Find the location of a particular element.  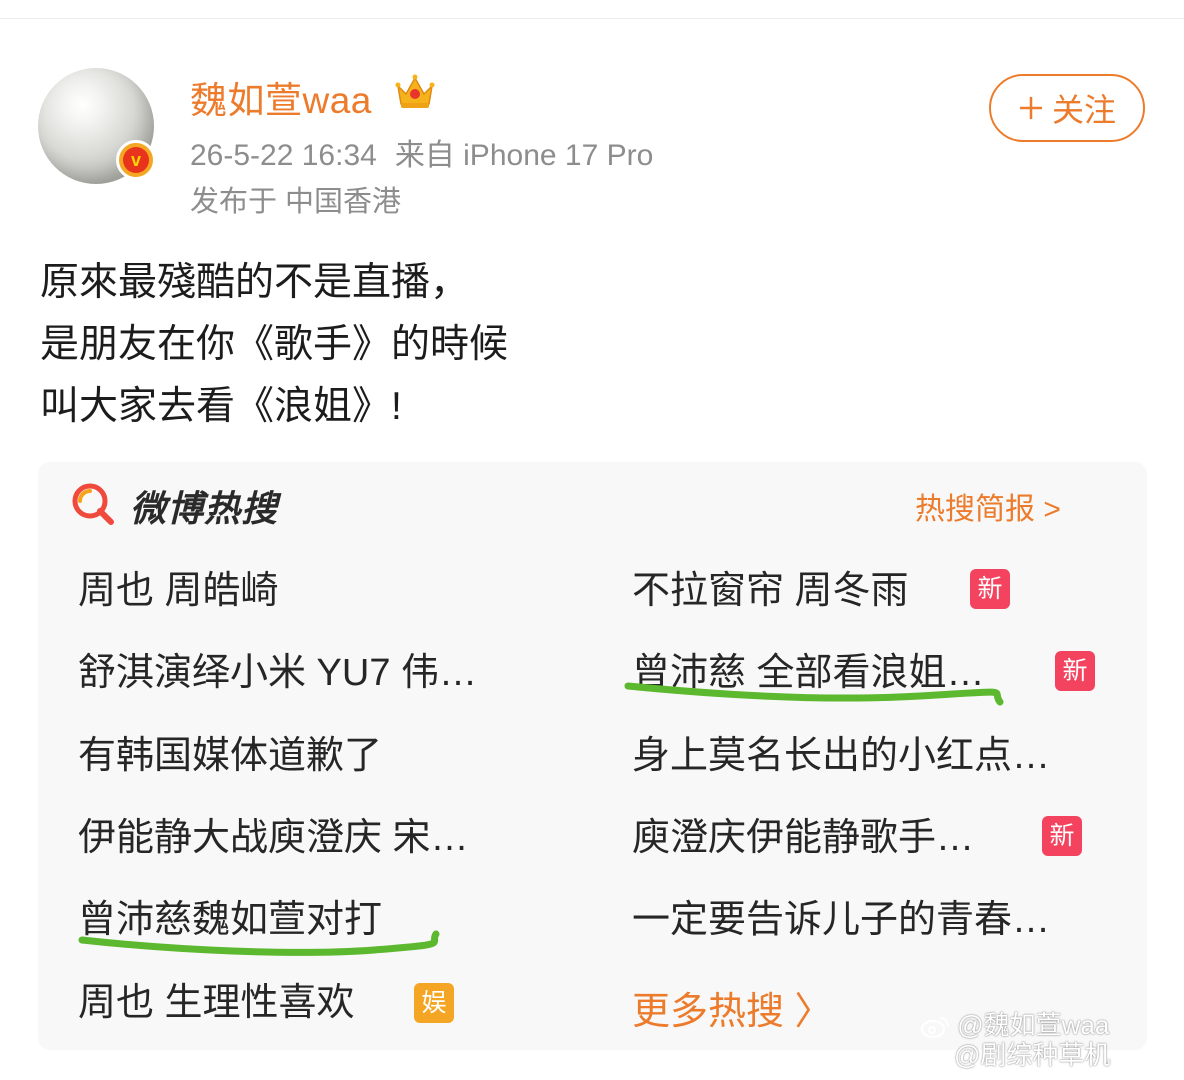

follow-button: 关注 is located at coordinates (1067, 108).